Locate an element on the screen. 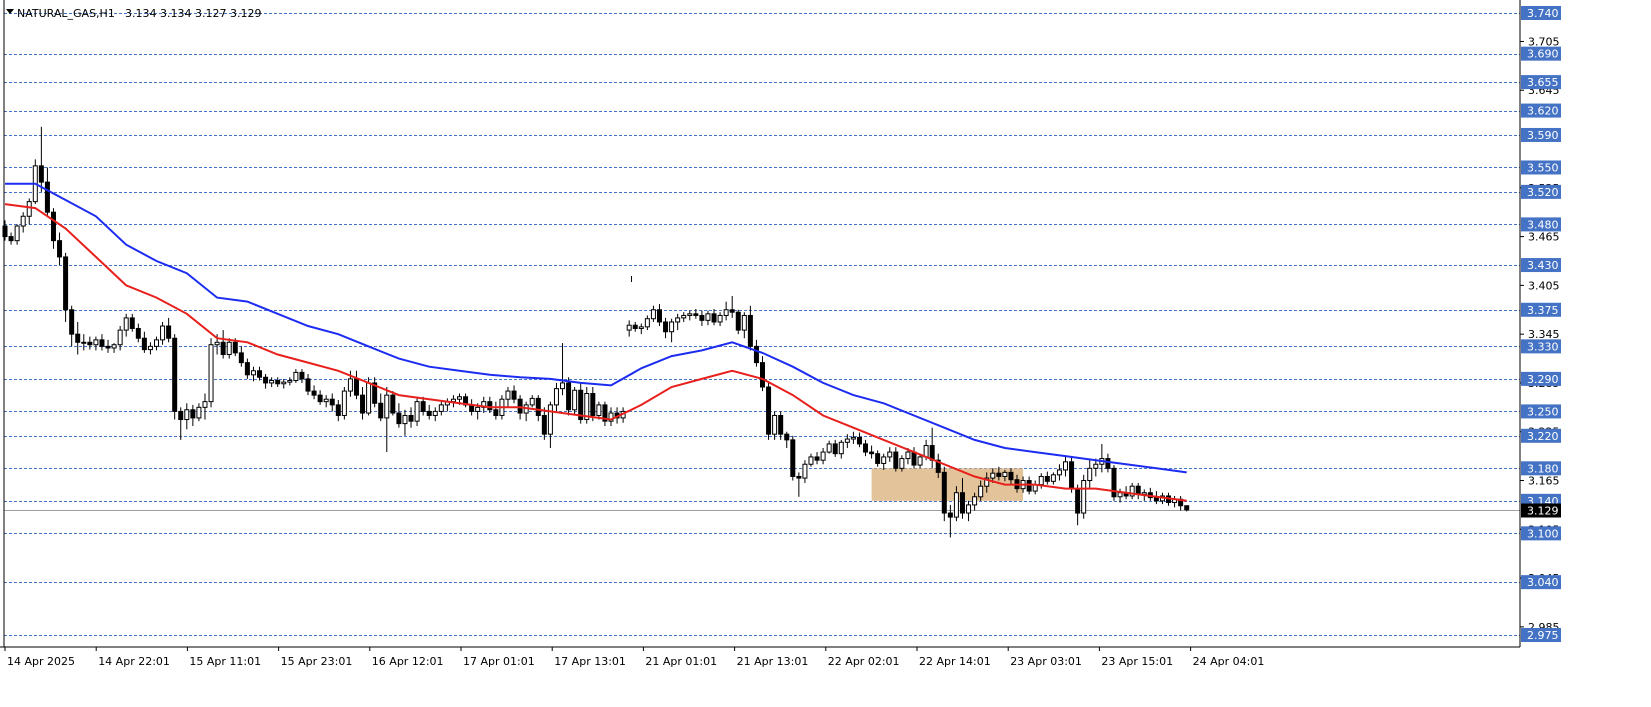 This screenshot has height=707, width=1651. chart-header: NATURAL_GAS,H1 3.134 3.134 3.127 3.129 is located at coordinates (133, 13).